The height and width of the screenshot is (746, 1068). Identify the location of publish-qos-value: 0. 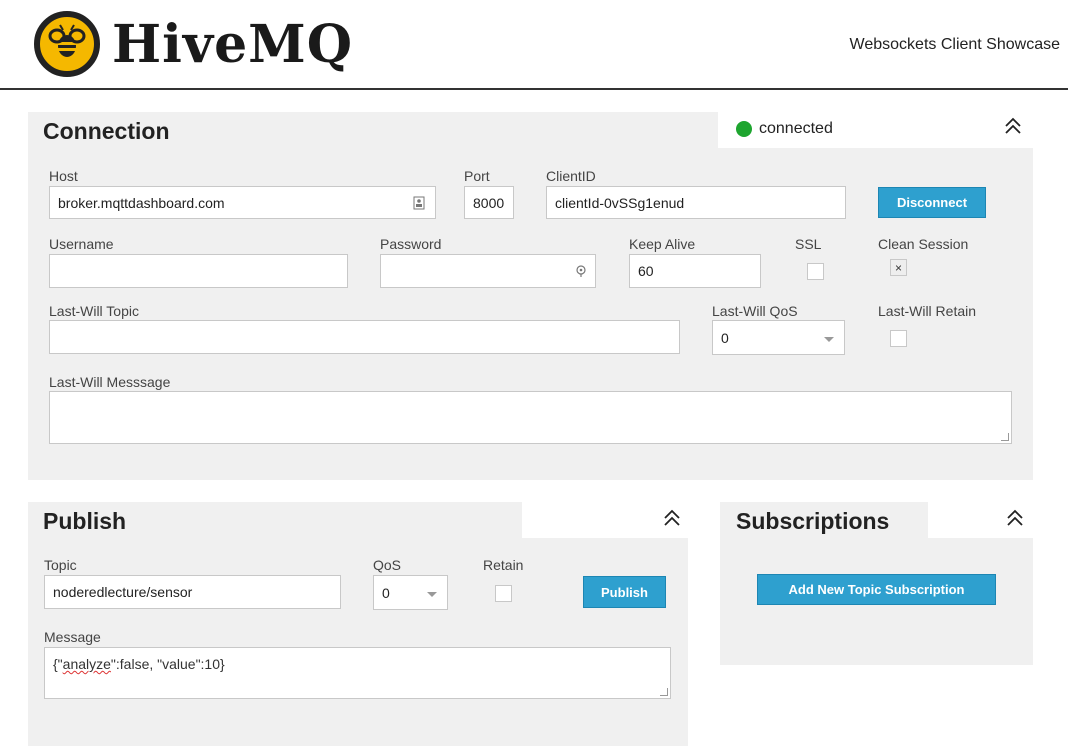
(386, 592).